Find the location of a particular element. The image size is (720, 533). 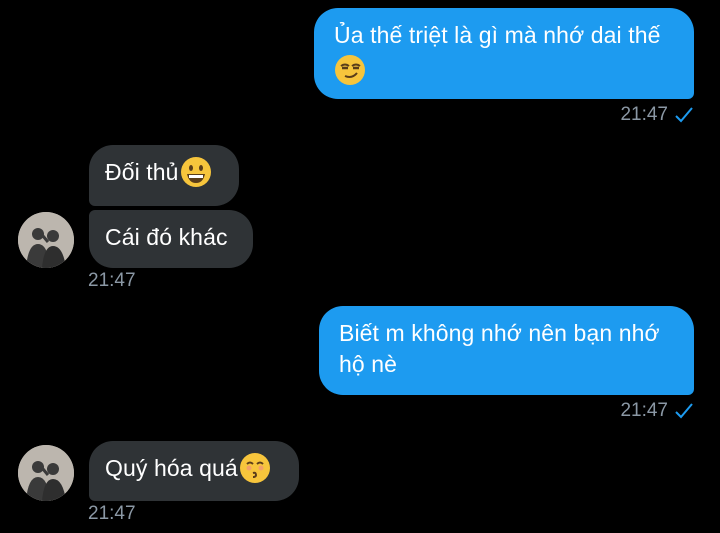

incoming-message-bubble: Cái đó khác is located at coordinates (171, 239).